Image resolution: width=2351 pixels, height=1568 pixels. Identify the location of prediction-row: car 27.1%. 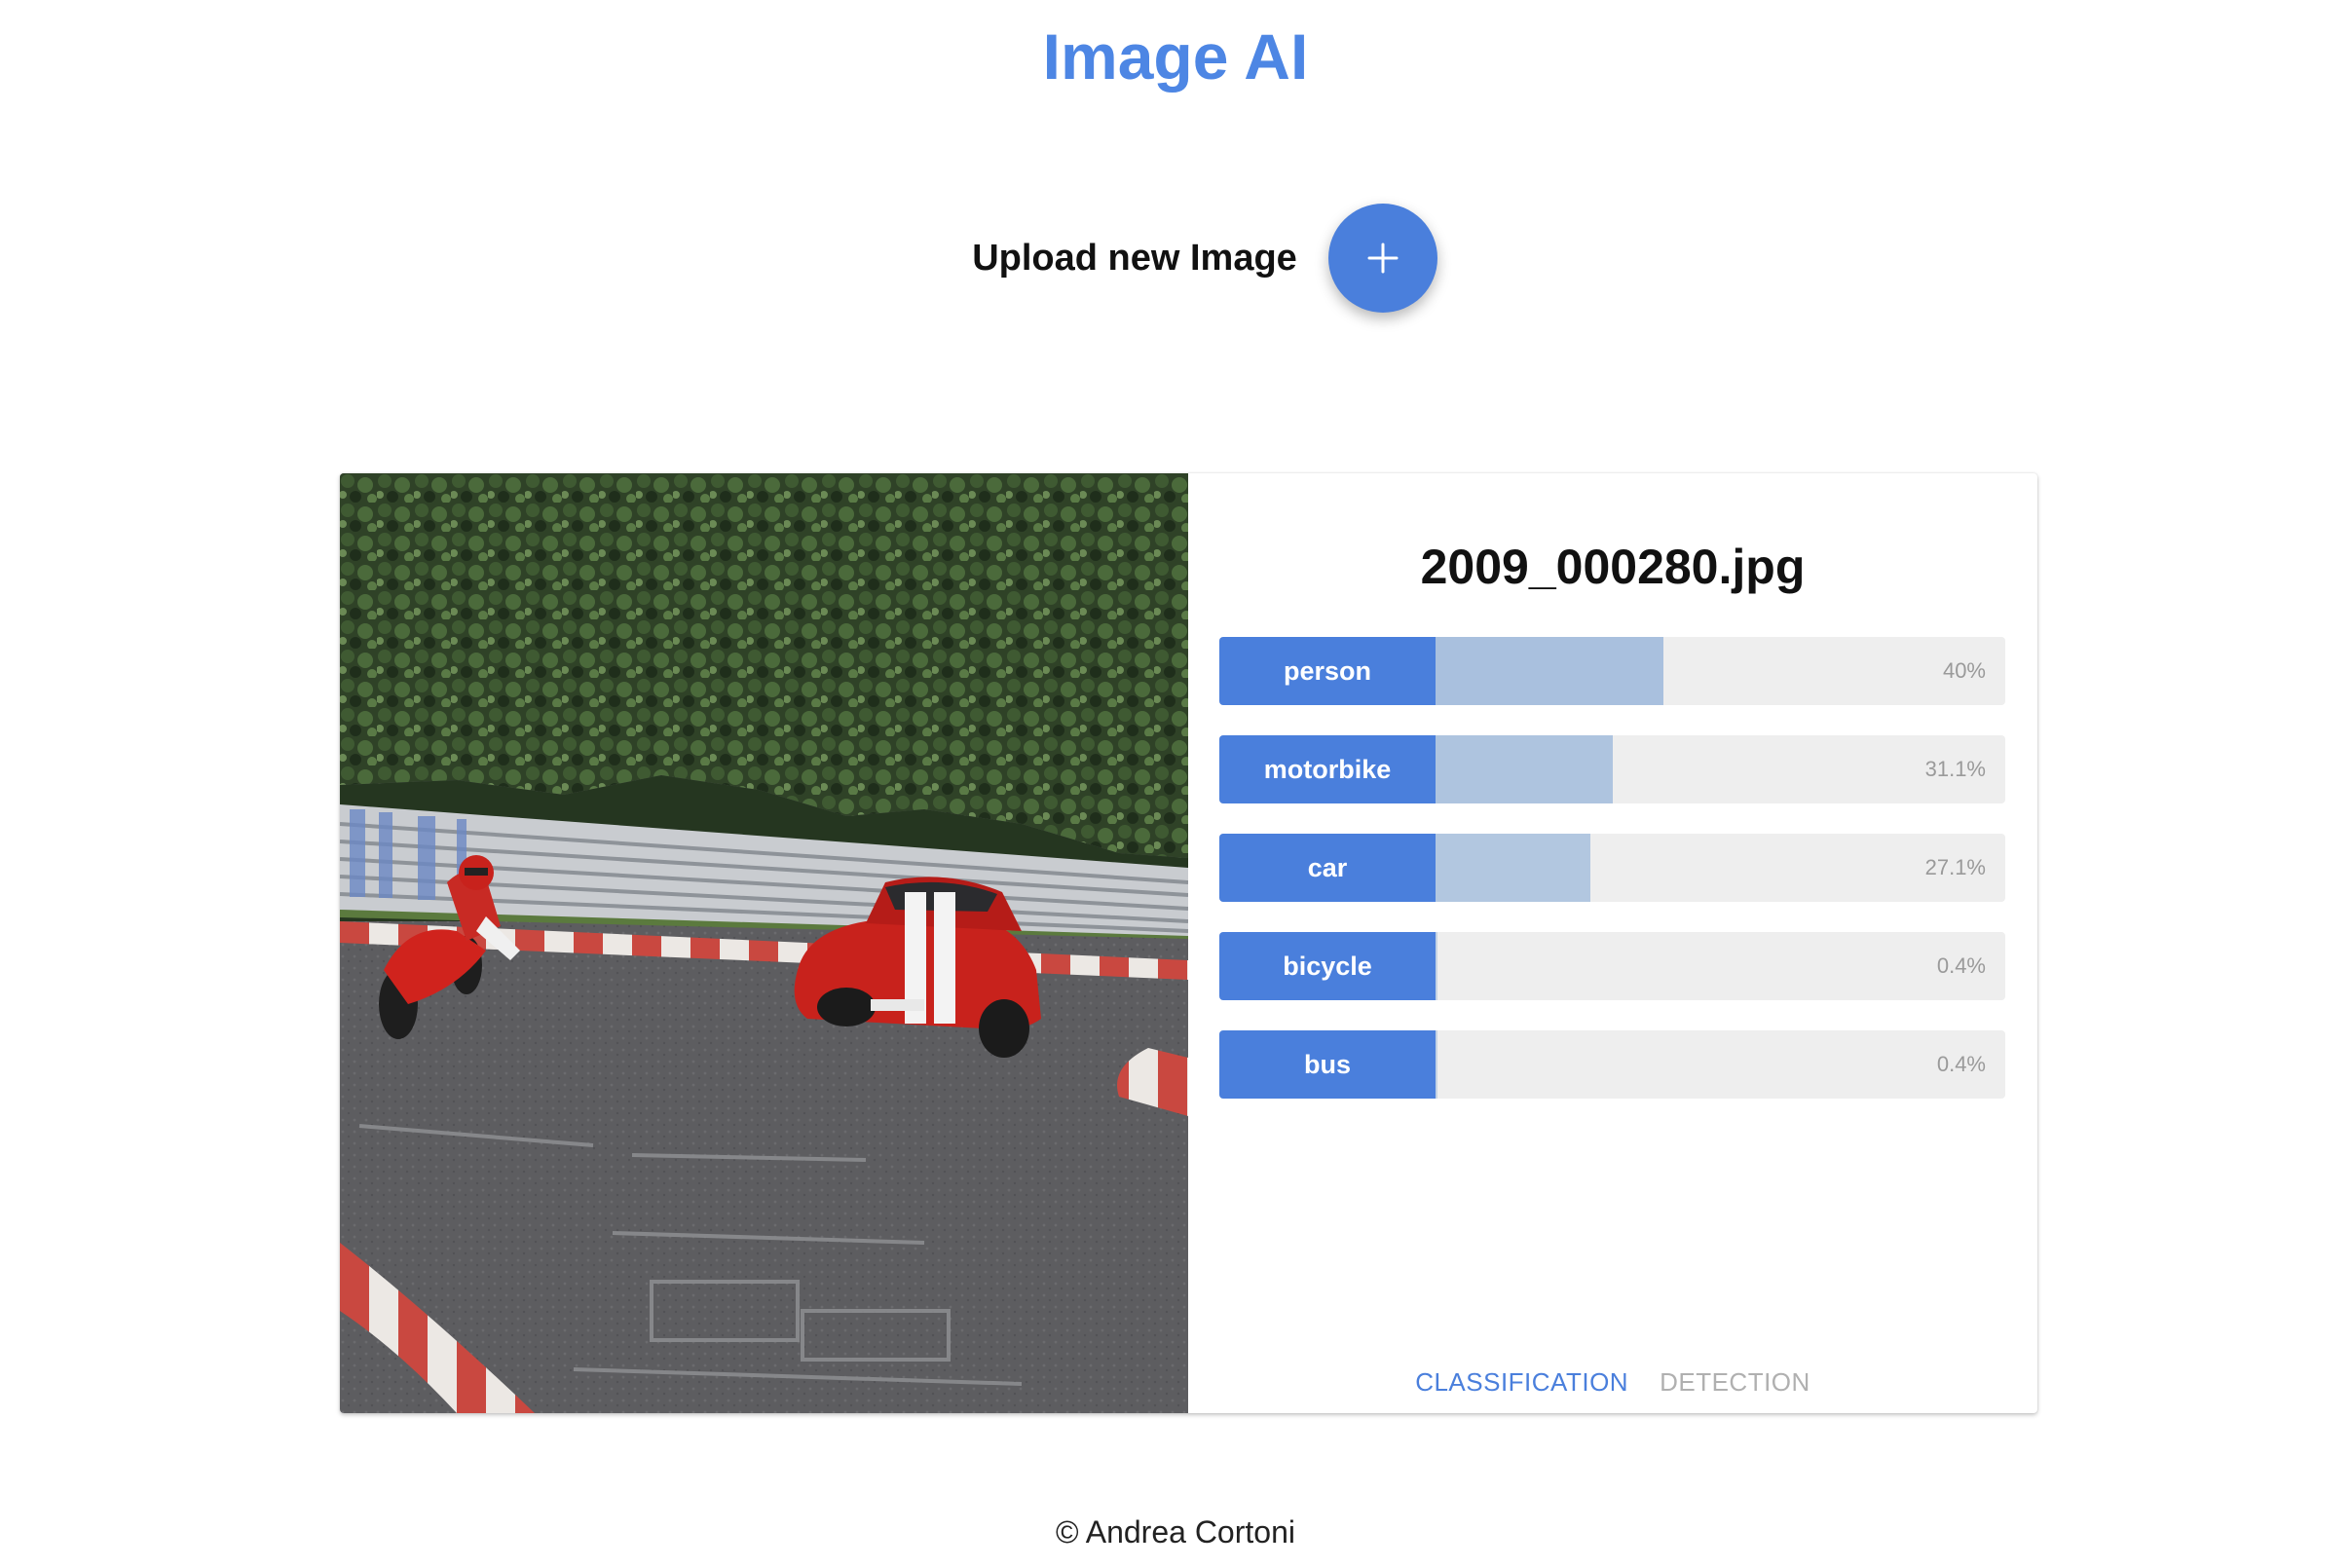
(1612, 868).